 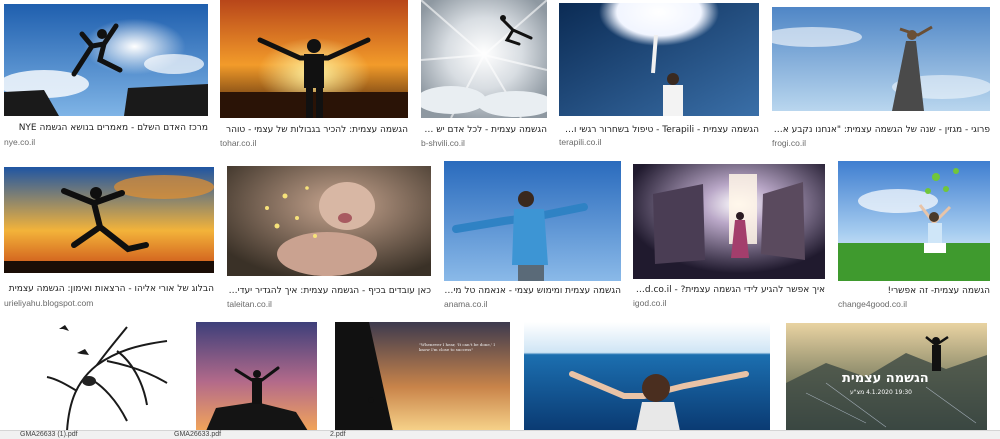 I want to click on result-domain-1: nye.co.il, so click(x=20, y=142).